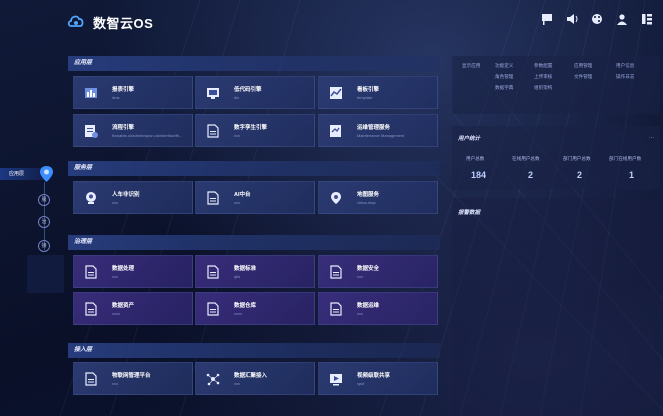 Image resolution: width=663 pixels, height=416 pixels. What do you see at coordinates (577, 158) in the screenshot?
I see `stat-label: 部门用户总数` at bounding box center [577, 158].